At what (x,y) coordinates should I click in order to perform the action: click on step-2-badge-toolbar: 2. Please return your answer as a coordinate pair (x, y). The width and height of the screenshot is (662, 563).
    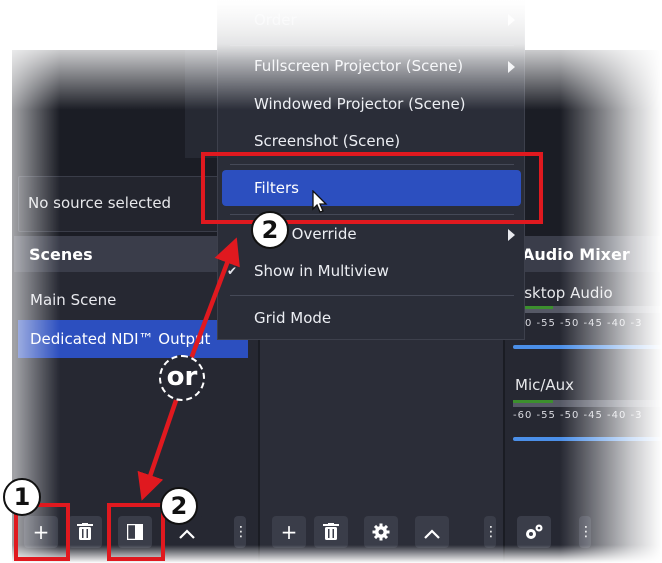
    Looking at the image, I should click on (179, 506).